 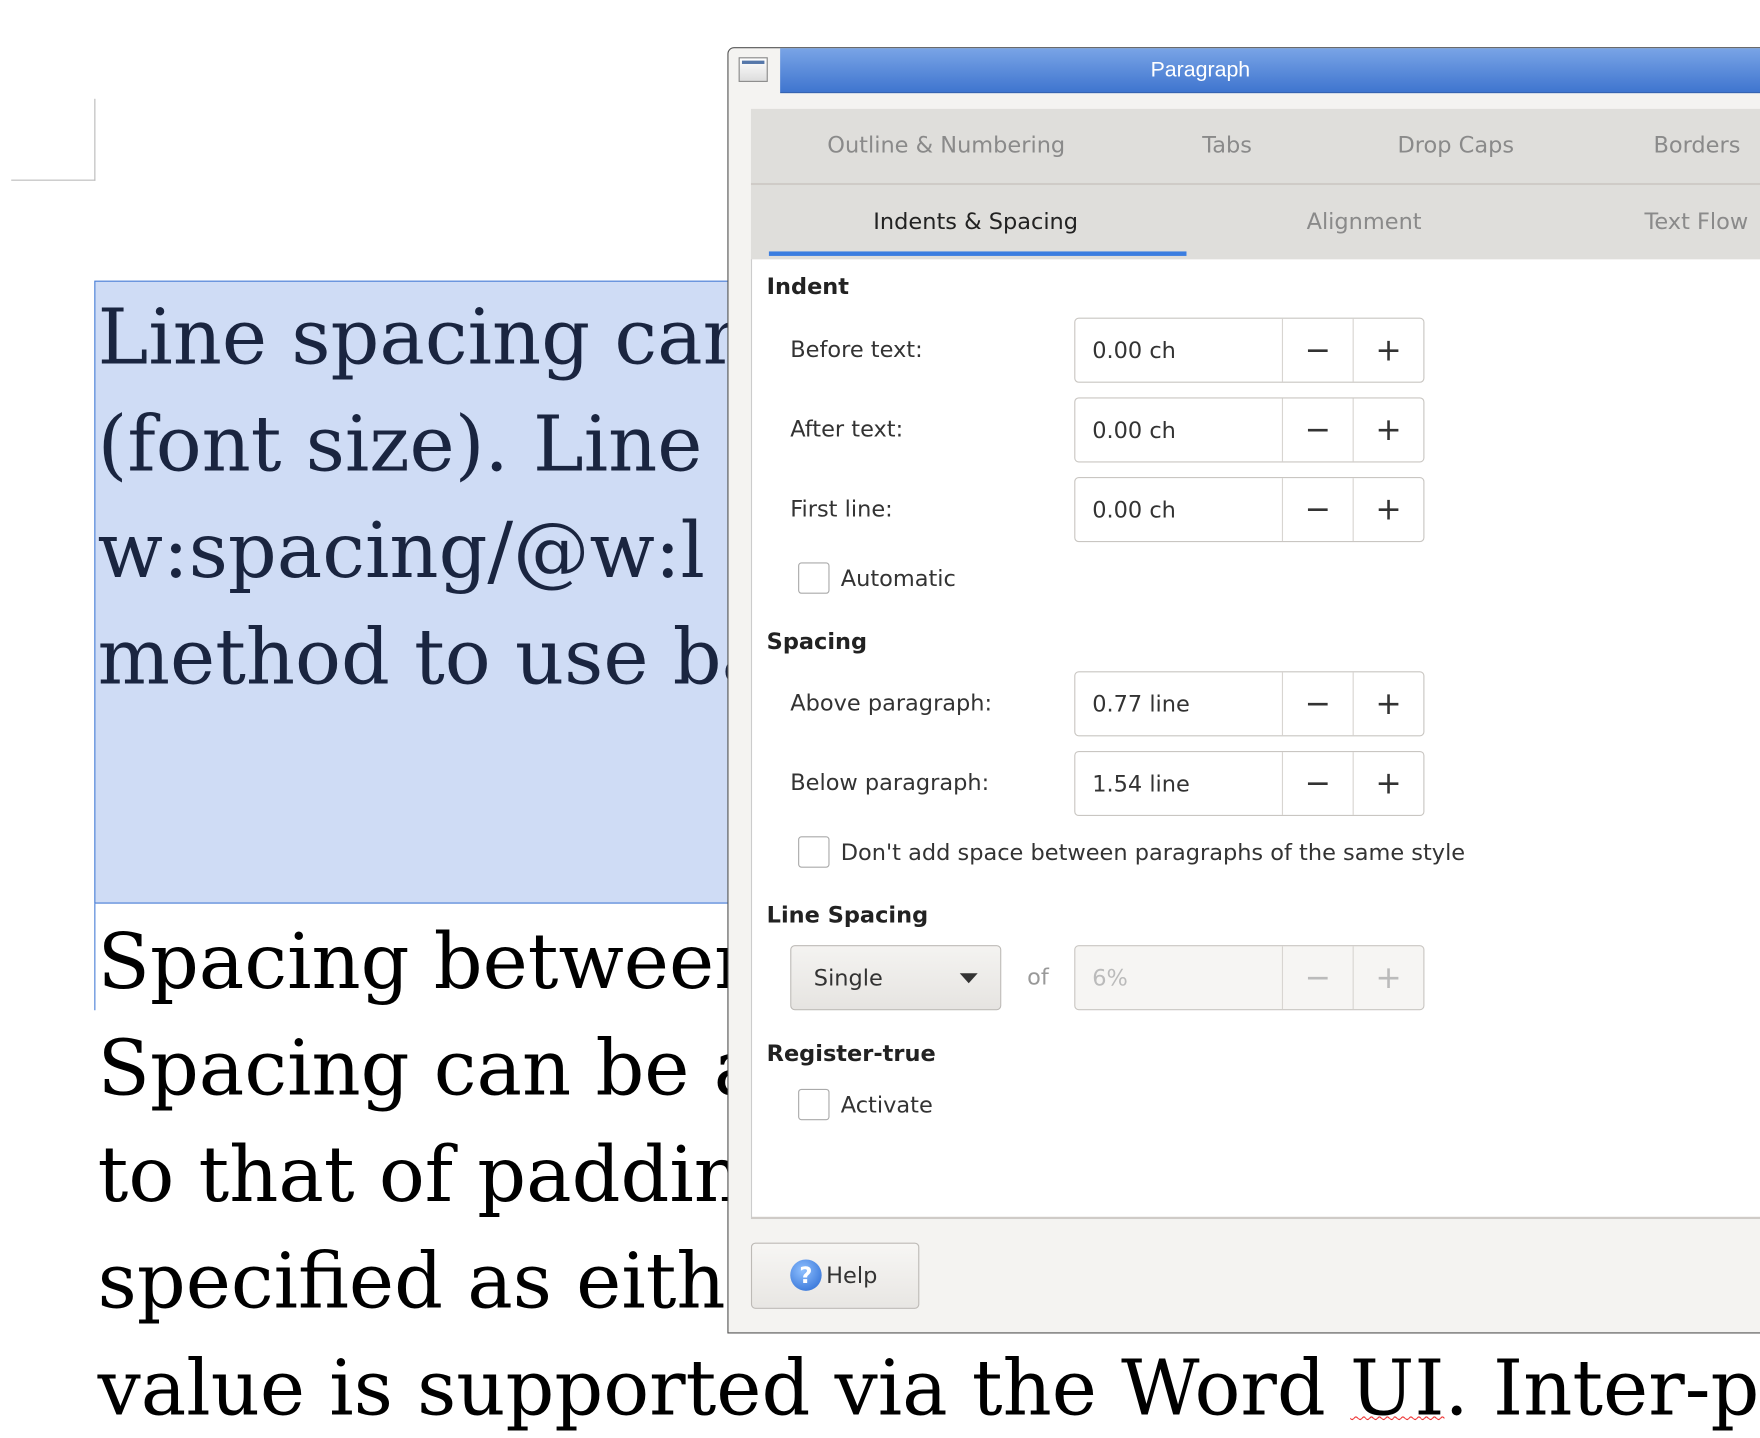 What do you see at coordinates (847, 915) in the screenshot?
I see `line-spacing-heading: Line Spacing` at bounding box center [847, 915].